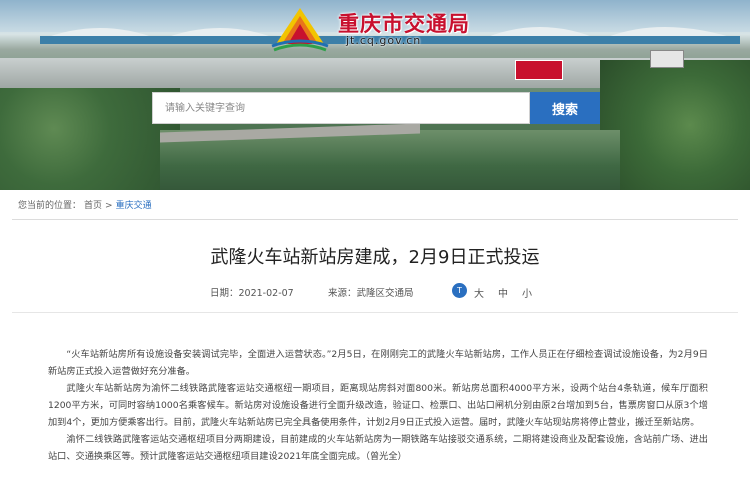  I want to click on site-logo: 重庆市交通局 jt.cq.gov.cn, so click(393, 26).